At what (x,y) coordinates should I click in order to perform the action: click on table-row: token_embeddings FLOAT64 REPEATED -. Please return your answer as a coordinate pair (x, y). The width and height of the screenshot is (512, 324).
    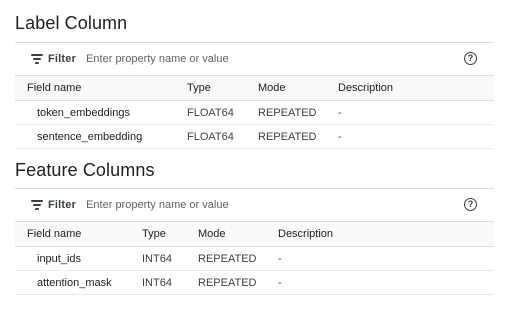
    Looking at the image, I should click on (254, 112).